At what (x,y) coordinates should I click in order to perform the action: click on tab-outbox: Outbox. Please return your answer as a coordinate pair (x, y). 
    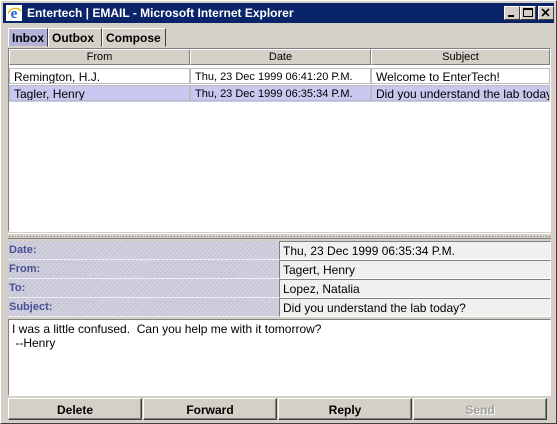
    Looking at the image, I should click on (75, 37).